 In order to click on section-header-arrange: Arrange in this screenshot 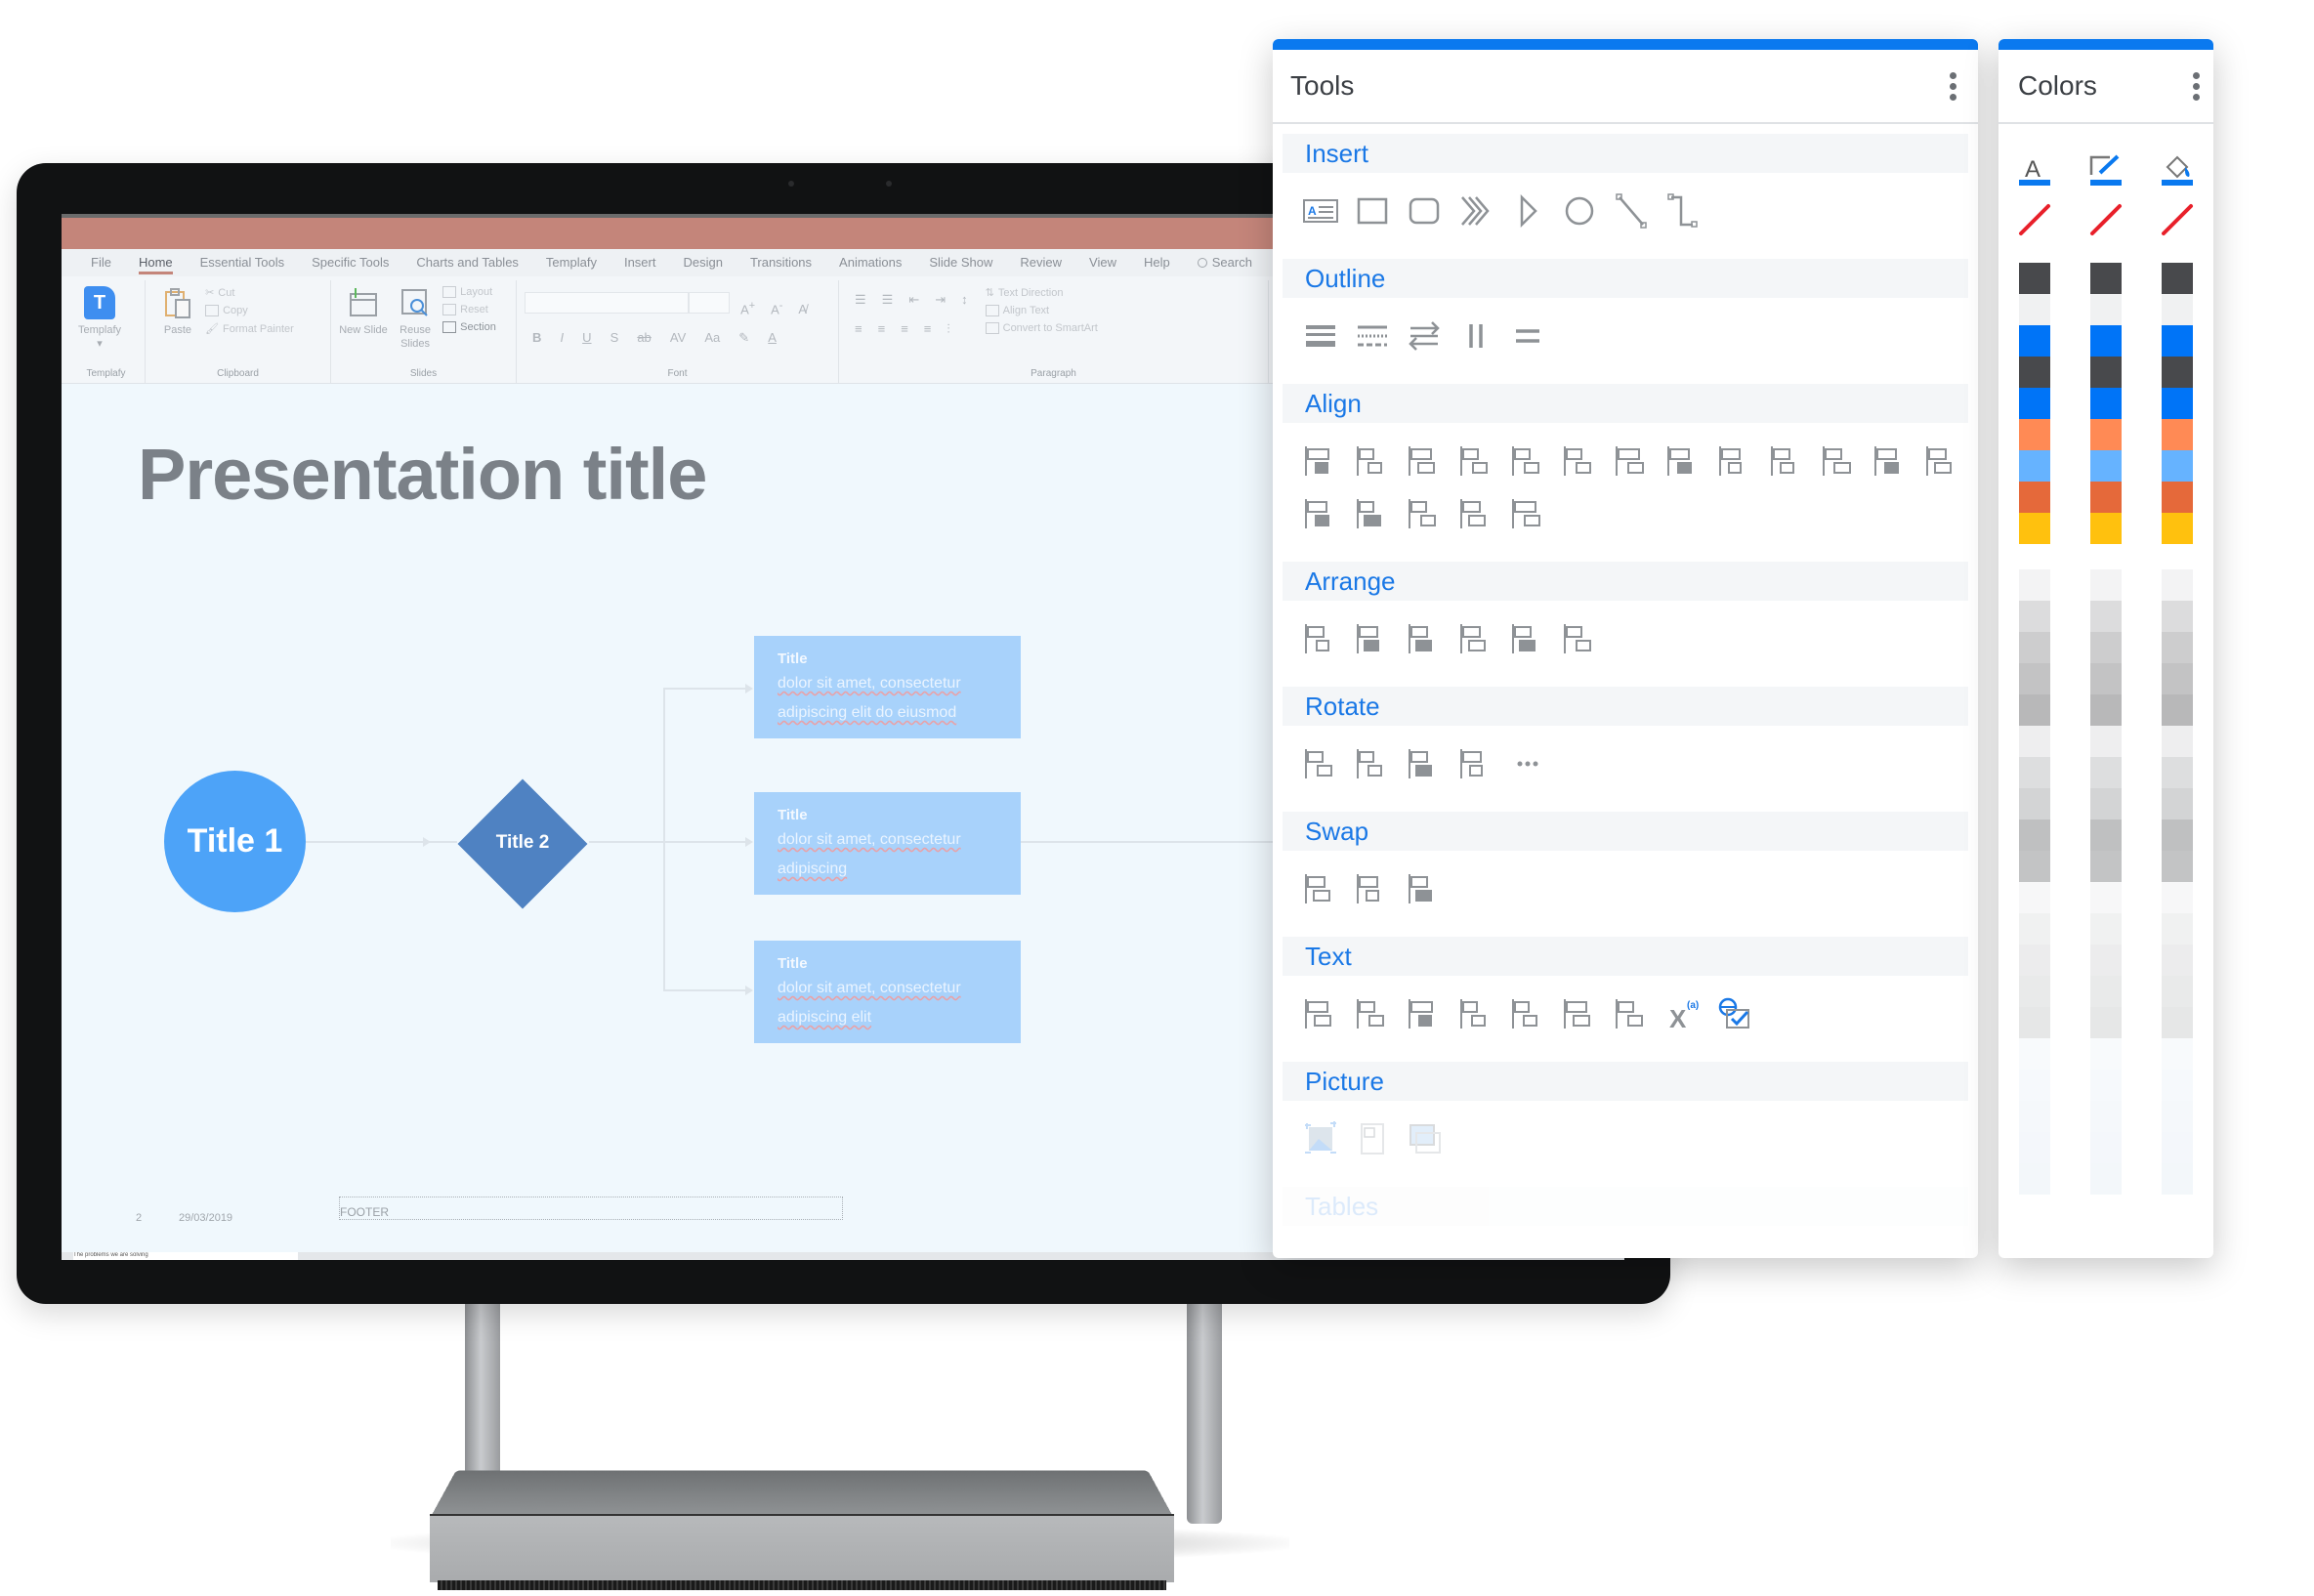, I will do `click(1625, 581)`.